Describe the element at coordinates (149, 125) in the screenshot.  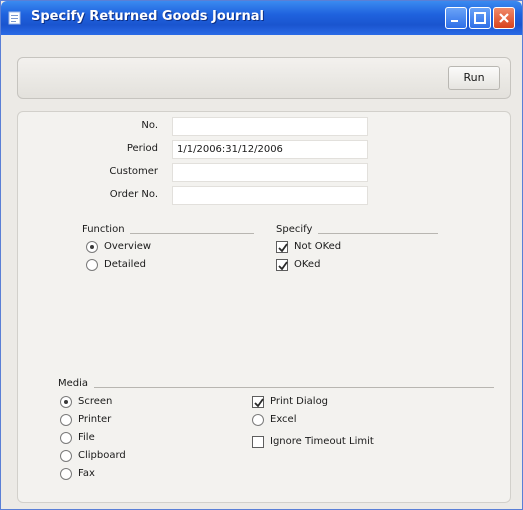
I see `no-label: No.` at that location.